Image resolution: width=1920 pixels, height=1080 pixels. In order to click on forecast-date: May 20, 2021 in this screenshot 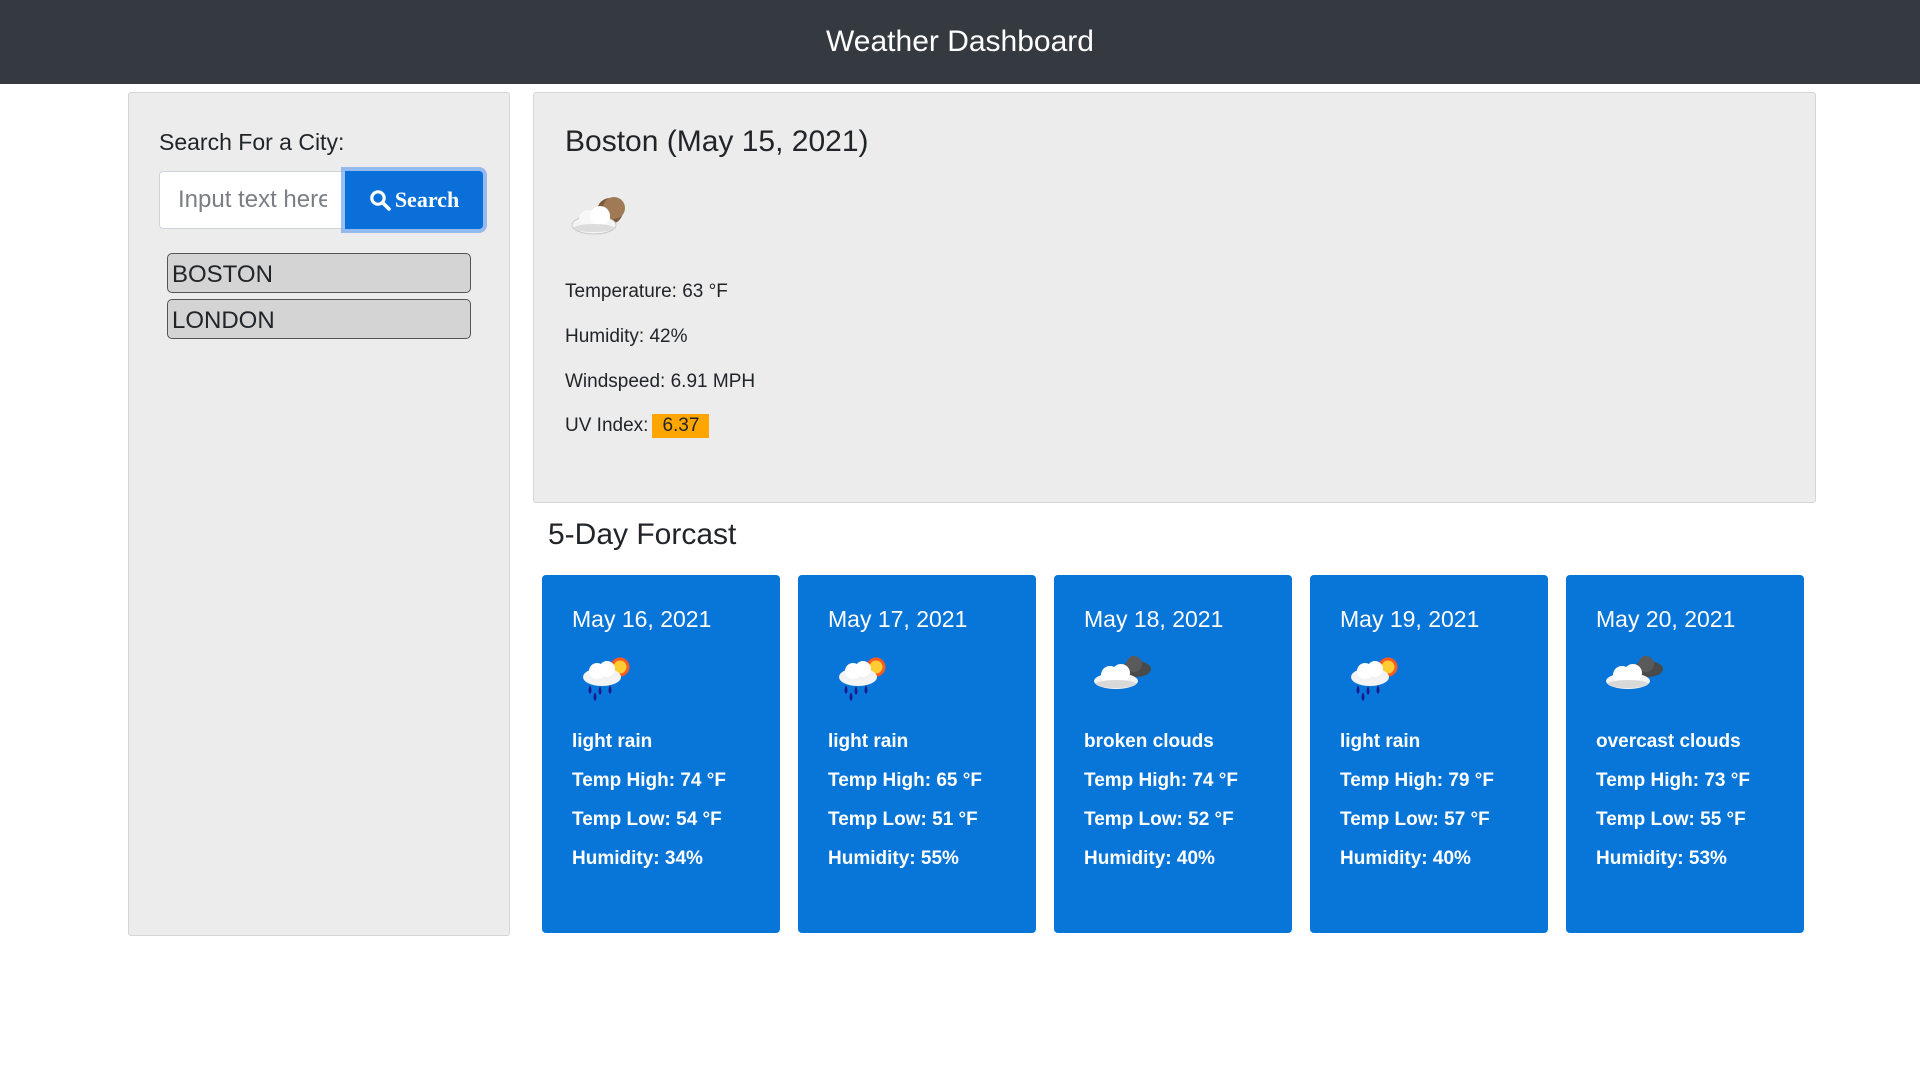, I will do `click(1666, 619)`.